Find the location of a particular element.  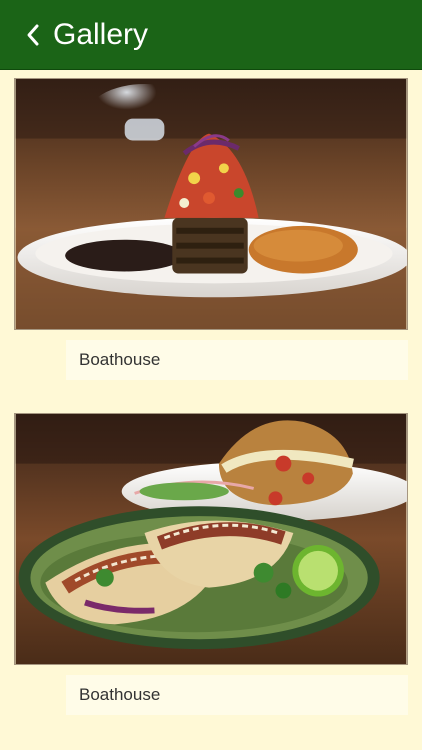

back-button is located at coordinates (33, 35).